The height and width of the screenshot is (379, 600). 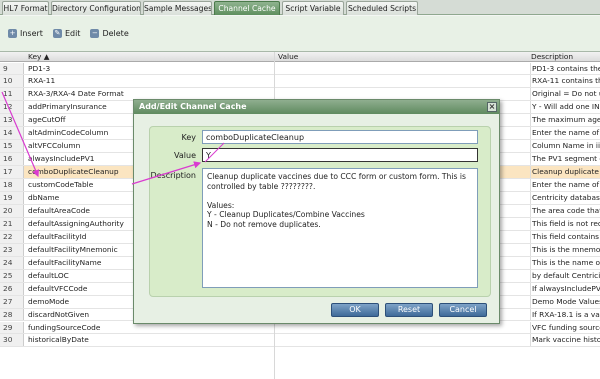 What do you see at coordinates (313, 8) in the screenshot?
I see `tab-script-variable: Script Variable` at bounding box center [313, 8].